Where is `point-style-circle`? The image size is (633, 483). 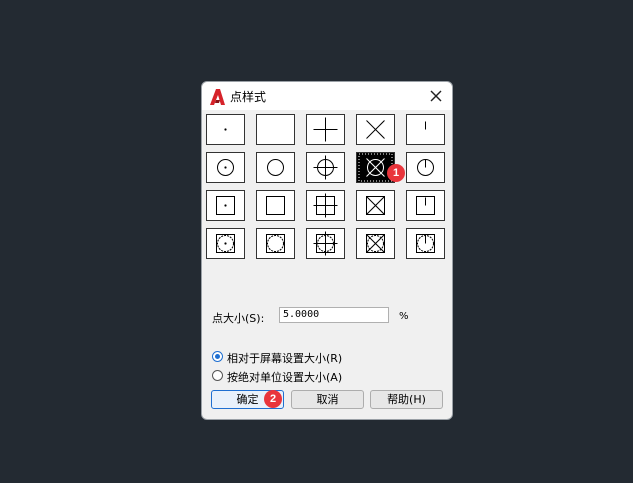 point-style-circle is located at coordinates (275, 167).